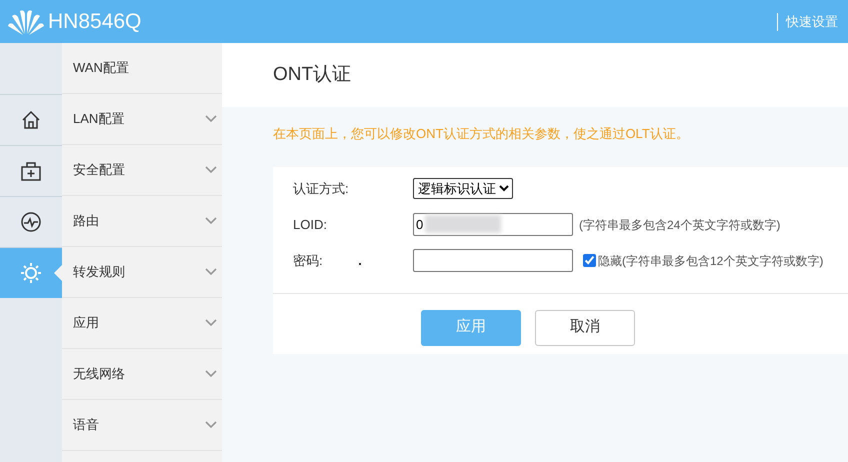 This screenshot has height=462, width=848. Describe the element at coordinates (310, 225) in the screenshot. I see `field-label: LOID:` at that location.